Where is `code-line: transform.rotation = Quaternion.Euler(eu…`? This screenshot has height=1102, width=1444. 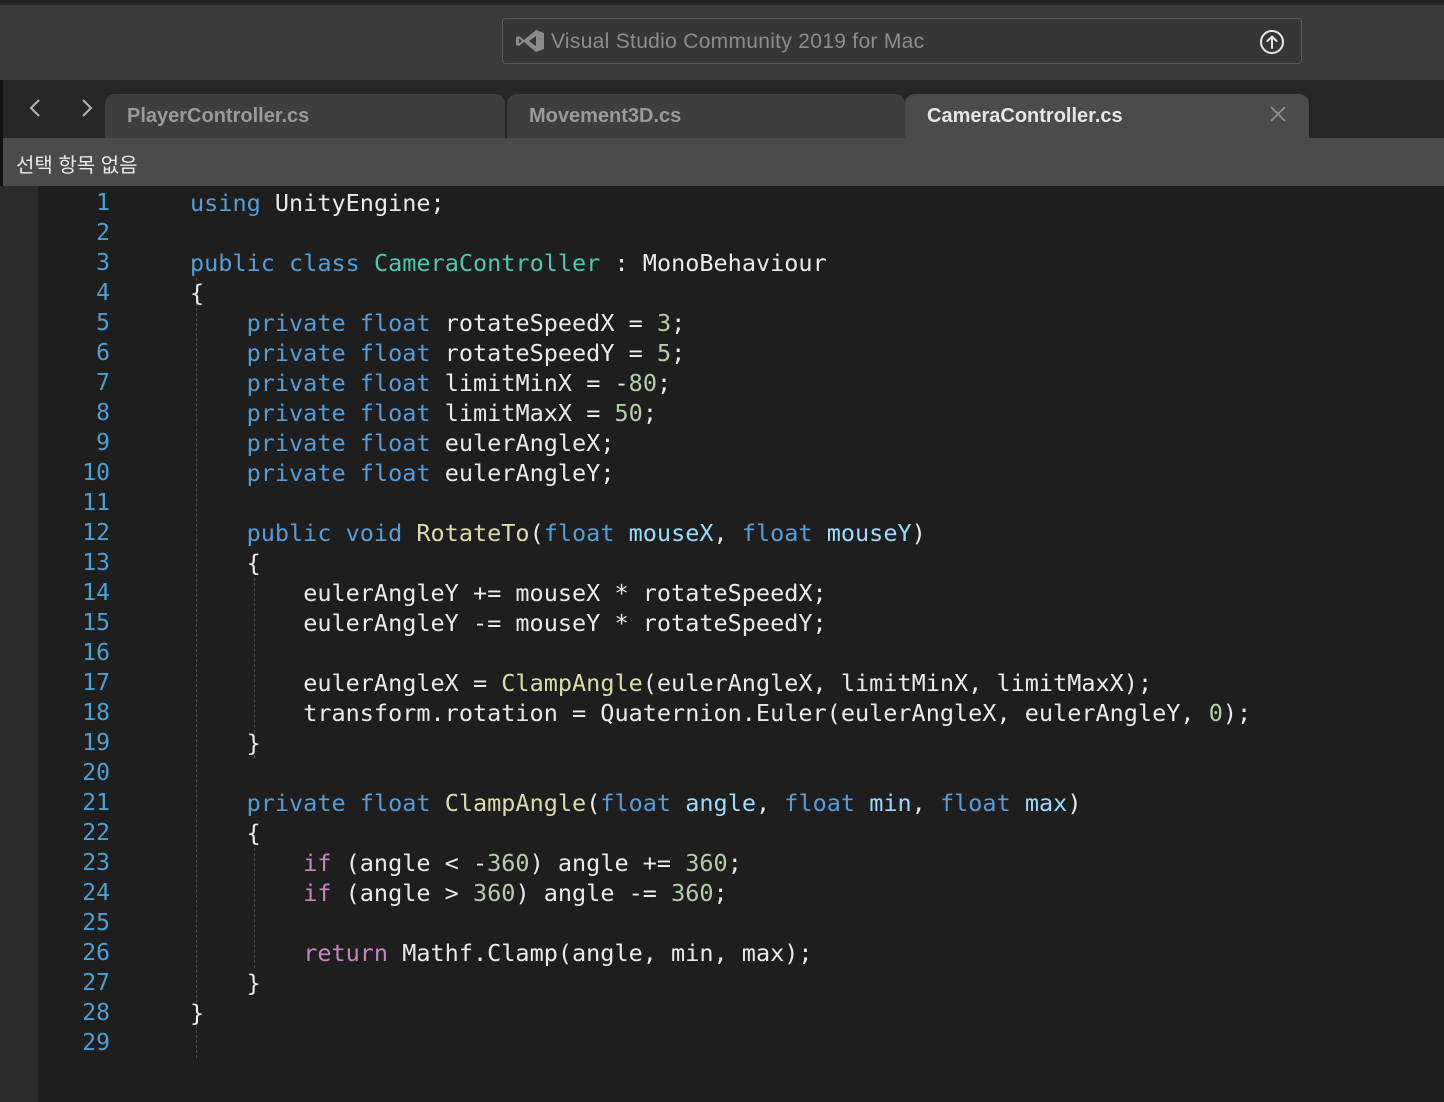
code-line: transform.rotation = Quaternion.Euler(eu… is located at coordinates (777, 713).